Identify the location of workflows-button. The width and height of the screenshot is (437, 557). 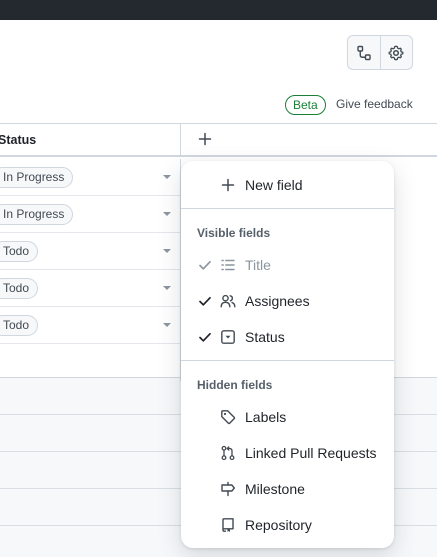
(364, 52).